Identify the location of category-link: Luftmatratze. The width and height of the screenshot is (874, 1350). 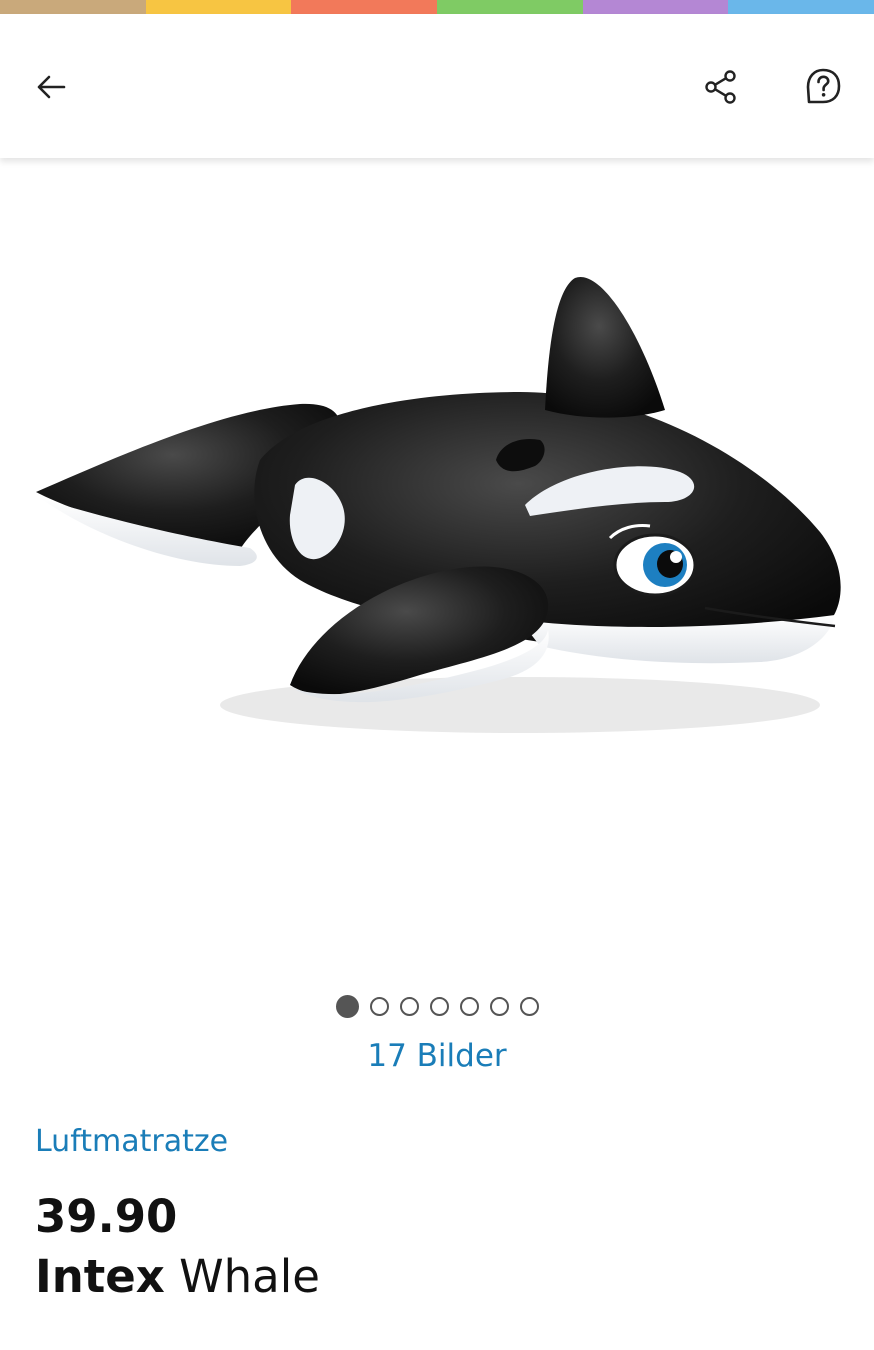
(131, 1141).